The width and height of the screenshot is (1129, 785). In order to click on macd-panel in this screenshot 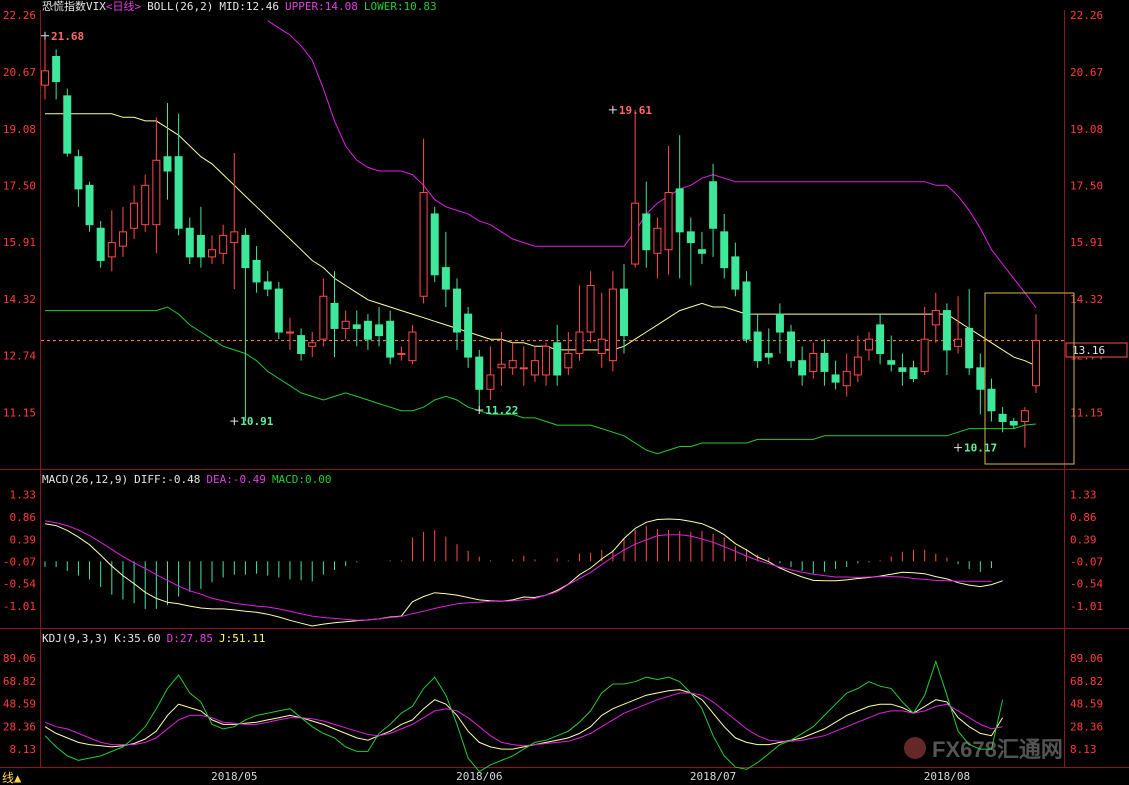, I will do `click(523, 572)`.